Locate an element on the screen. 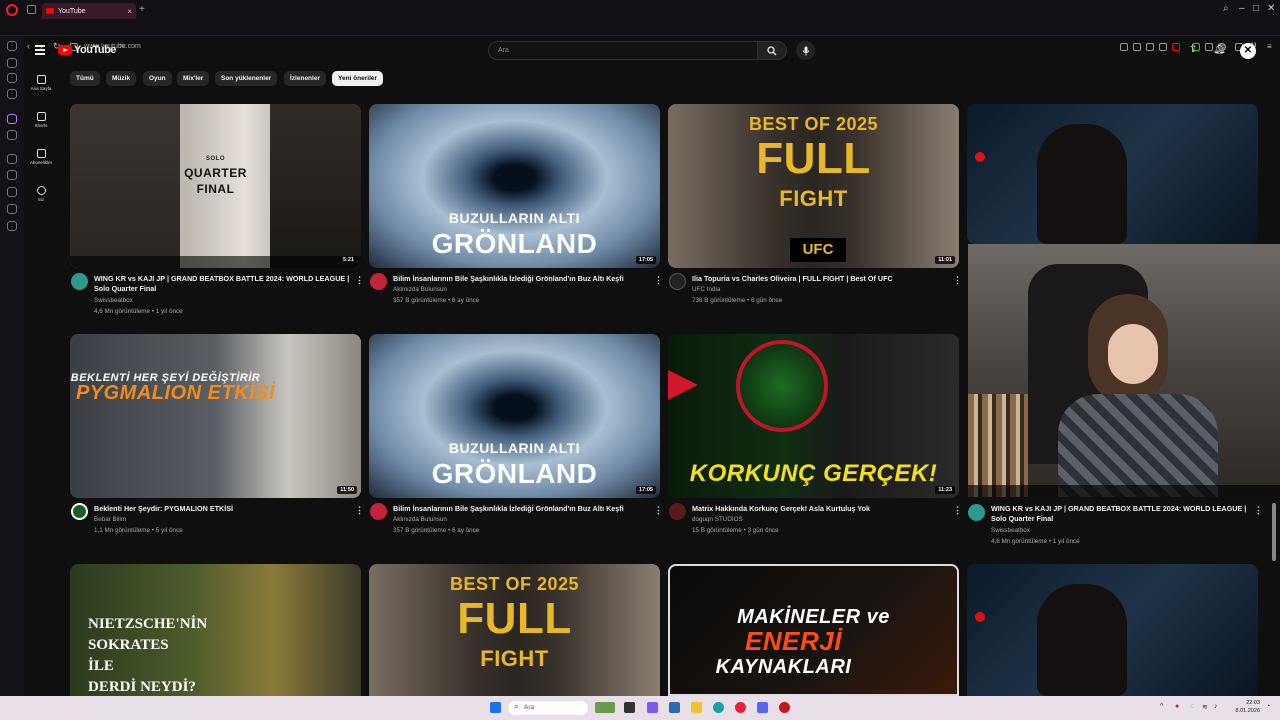  heart-icon is located at coordinates (1176, 47).